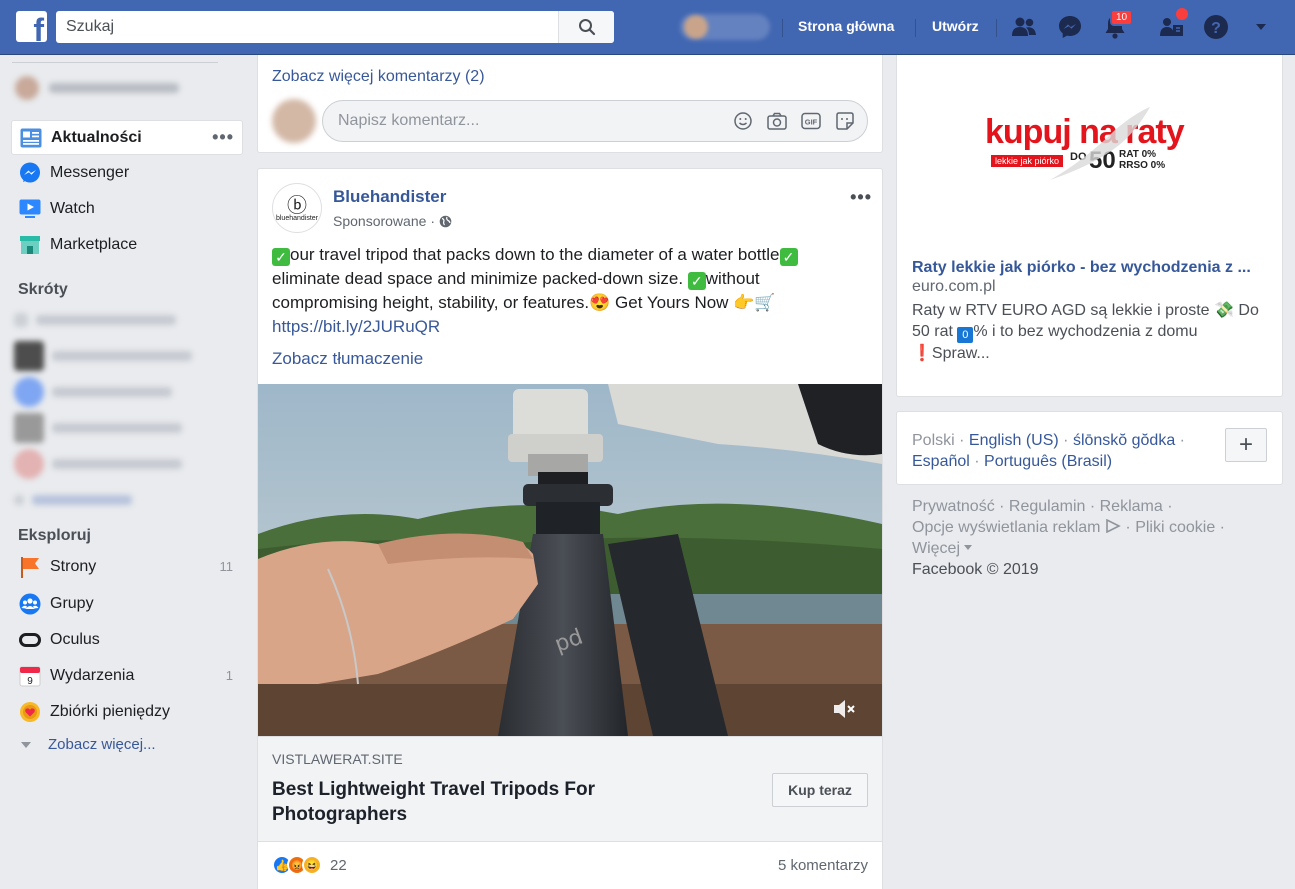 Image resolution: width=1295 pixels, height=889 pixels. I want to click on sidebar-item-groups: Grupy, so click(127, 603).